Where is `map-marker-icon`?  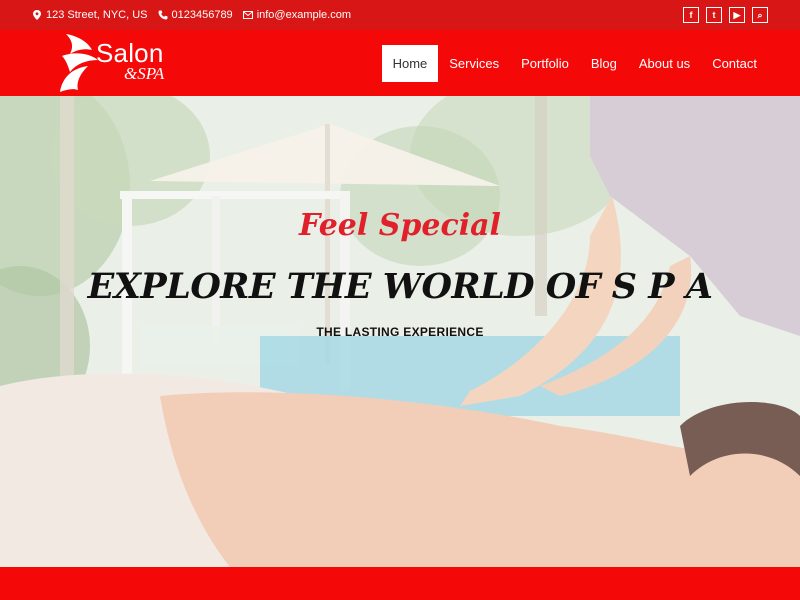
map-marker-icon is located at coordinates (37, 15).